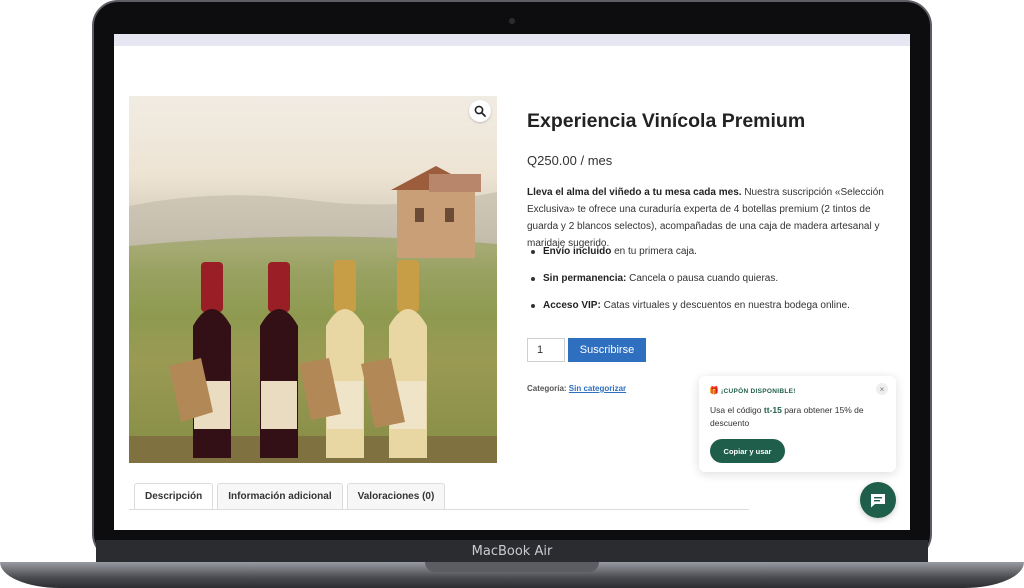 The height and width of the screenshot is (588, 1024). What do you see at coordinates (597, 388) in the screenshot?
I see `category-link: Sin categorizar` at bounding box center [597, 388].